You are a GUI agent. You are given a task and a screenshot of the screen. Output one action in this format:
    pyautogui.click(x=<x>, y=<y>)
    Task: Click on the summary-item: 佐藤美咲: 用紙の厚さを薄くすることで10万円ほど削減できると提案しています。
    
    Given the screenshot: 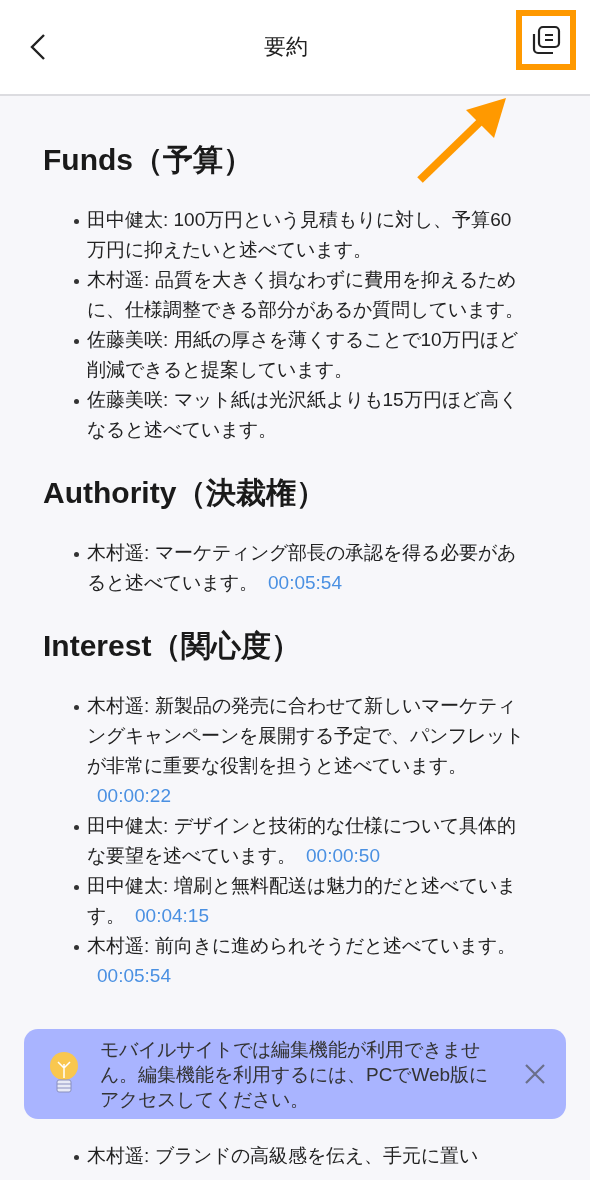 What is the action you would take?
    pyautogui.click(x=303, y=355)
    